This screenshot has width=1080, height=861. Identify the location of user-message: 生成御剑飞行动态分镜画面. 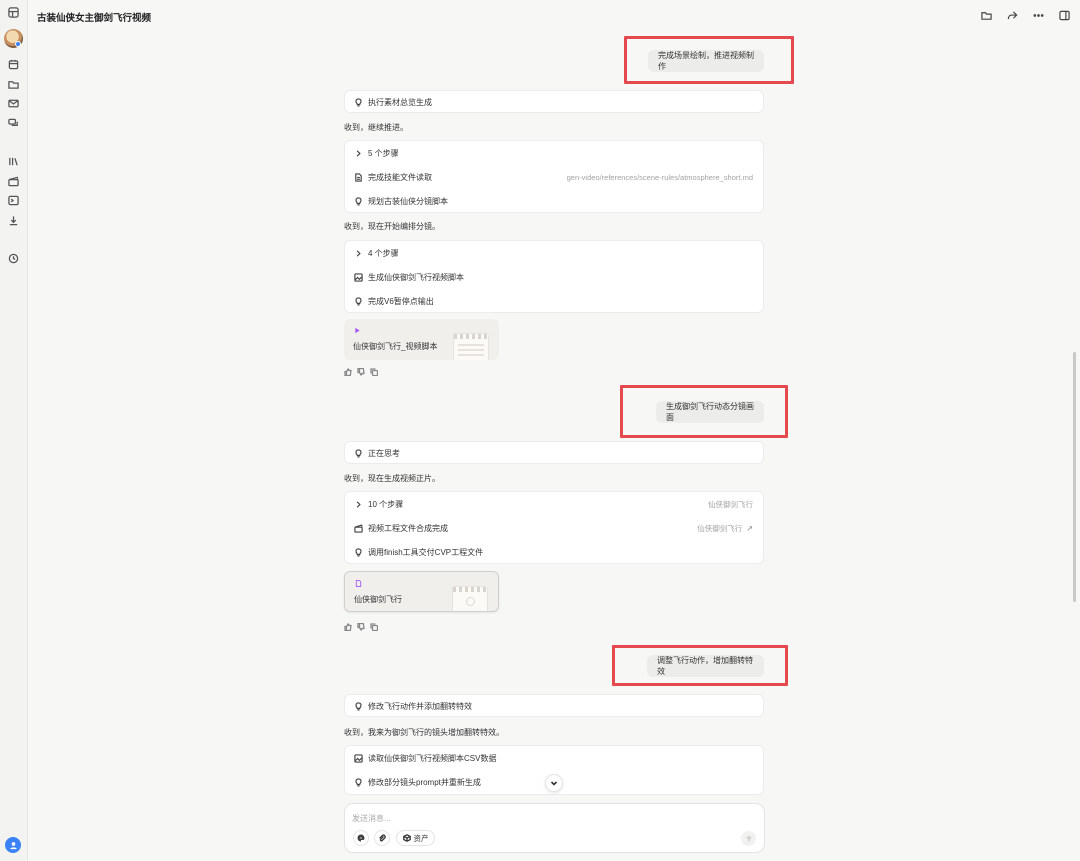
(710, 412).